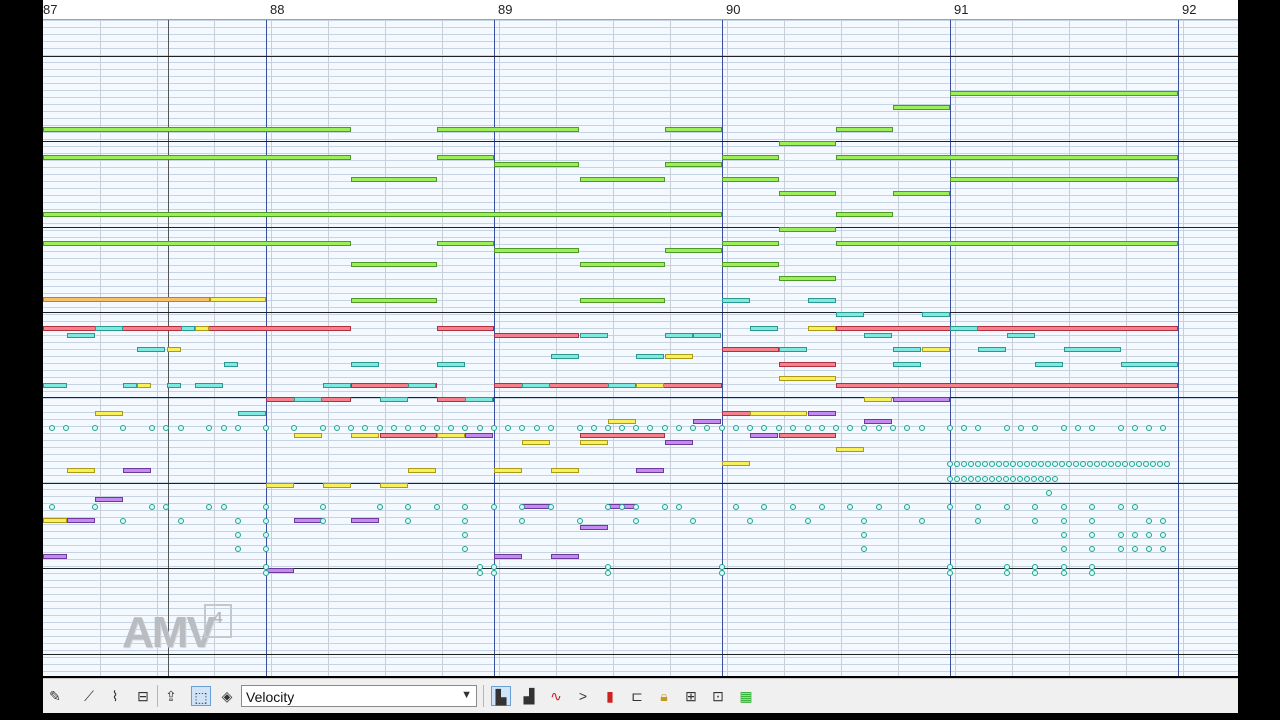  I want to click on select-rect-icon: ⬚, so click(201, 696).